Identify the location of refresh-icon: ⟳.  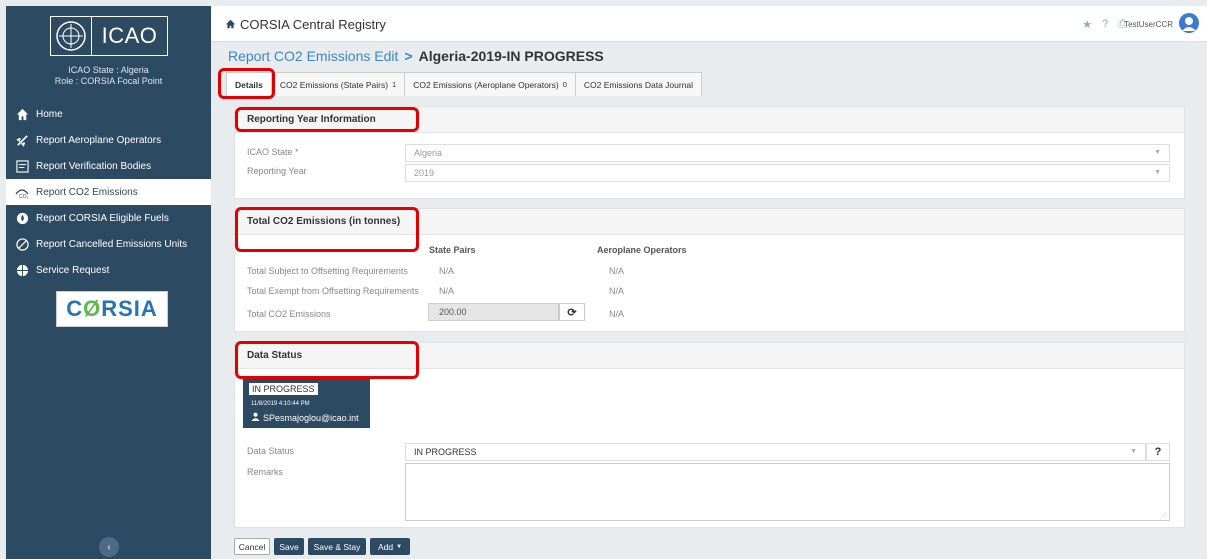
(572, 312).